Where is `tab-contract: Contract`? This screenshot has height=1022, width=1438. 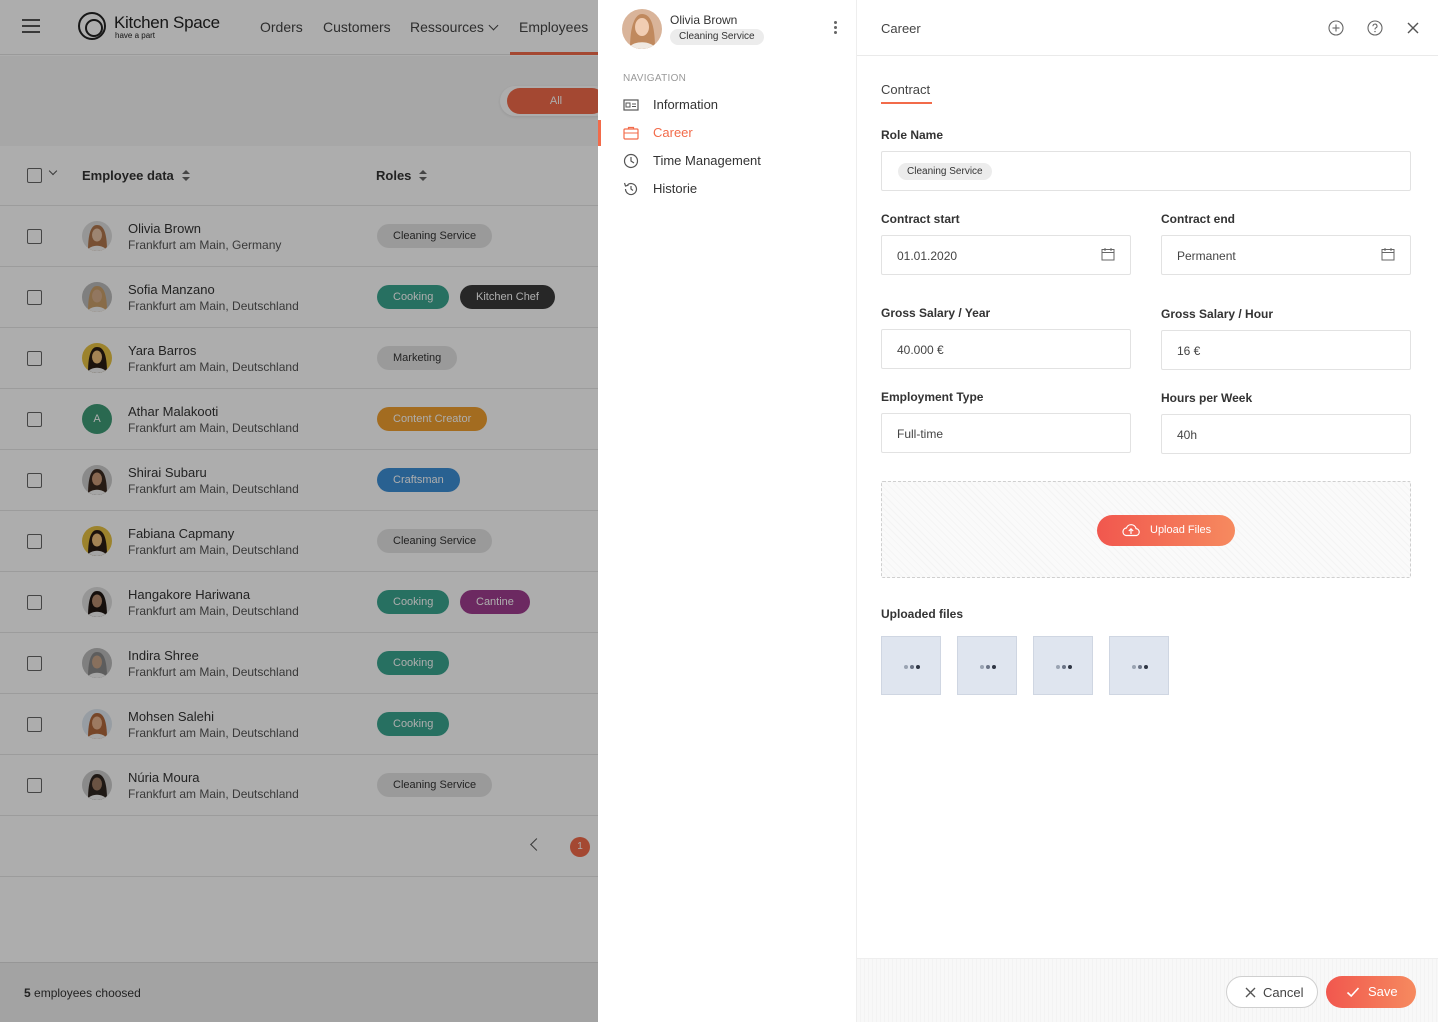
tab-contract: Contract is located at coordinates (905, 89).